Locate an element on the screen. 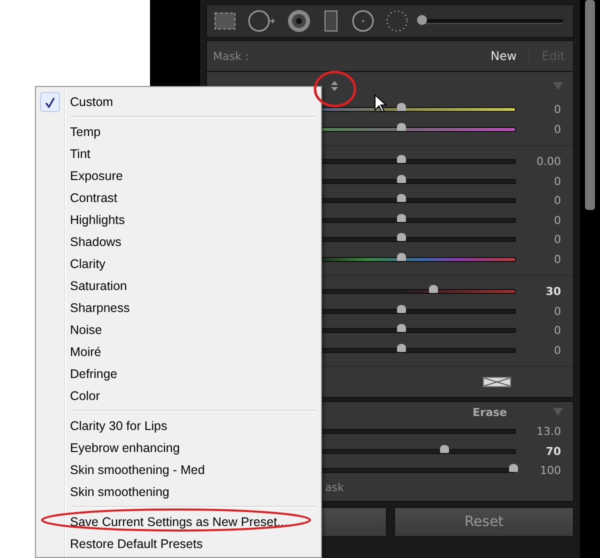 The image size is (600, 558). menu-item: Skin smoothening - Med is located at coordinates (178, 470).